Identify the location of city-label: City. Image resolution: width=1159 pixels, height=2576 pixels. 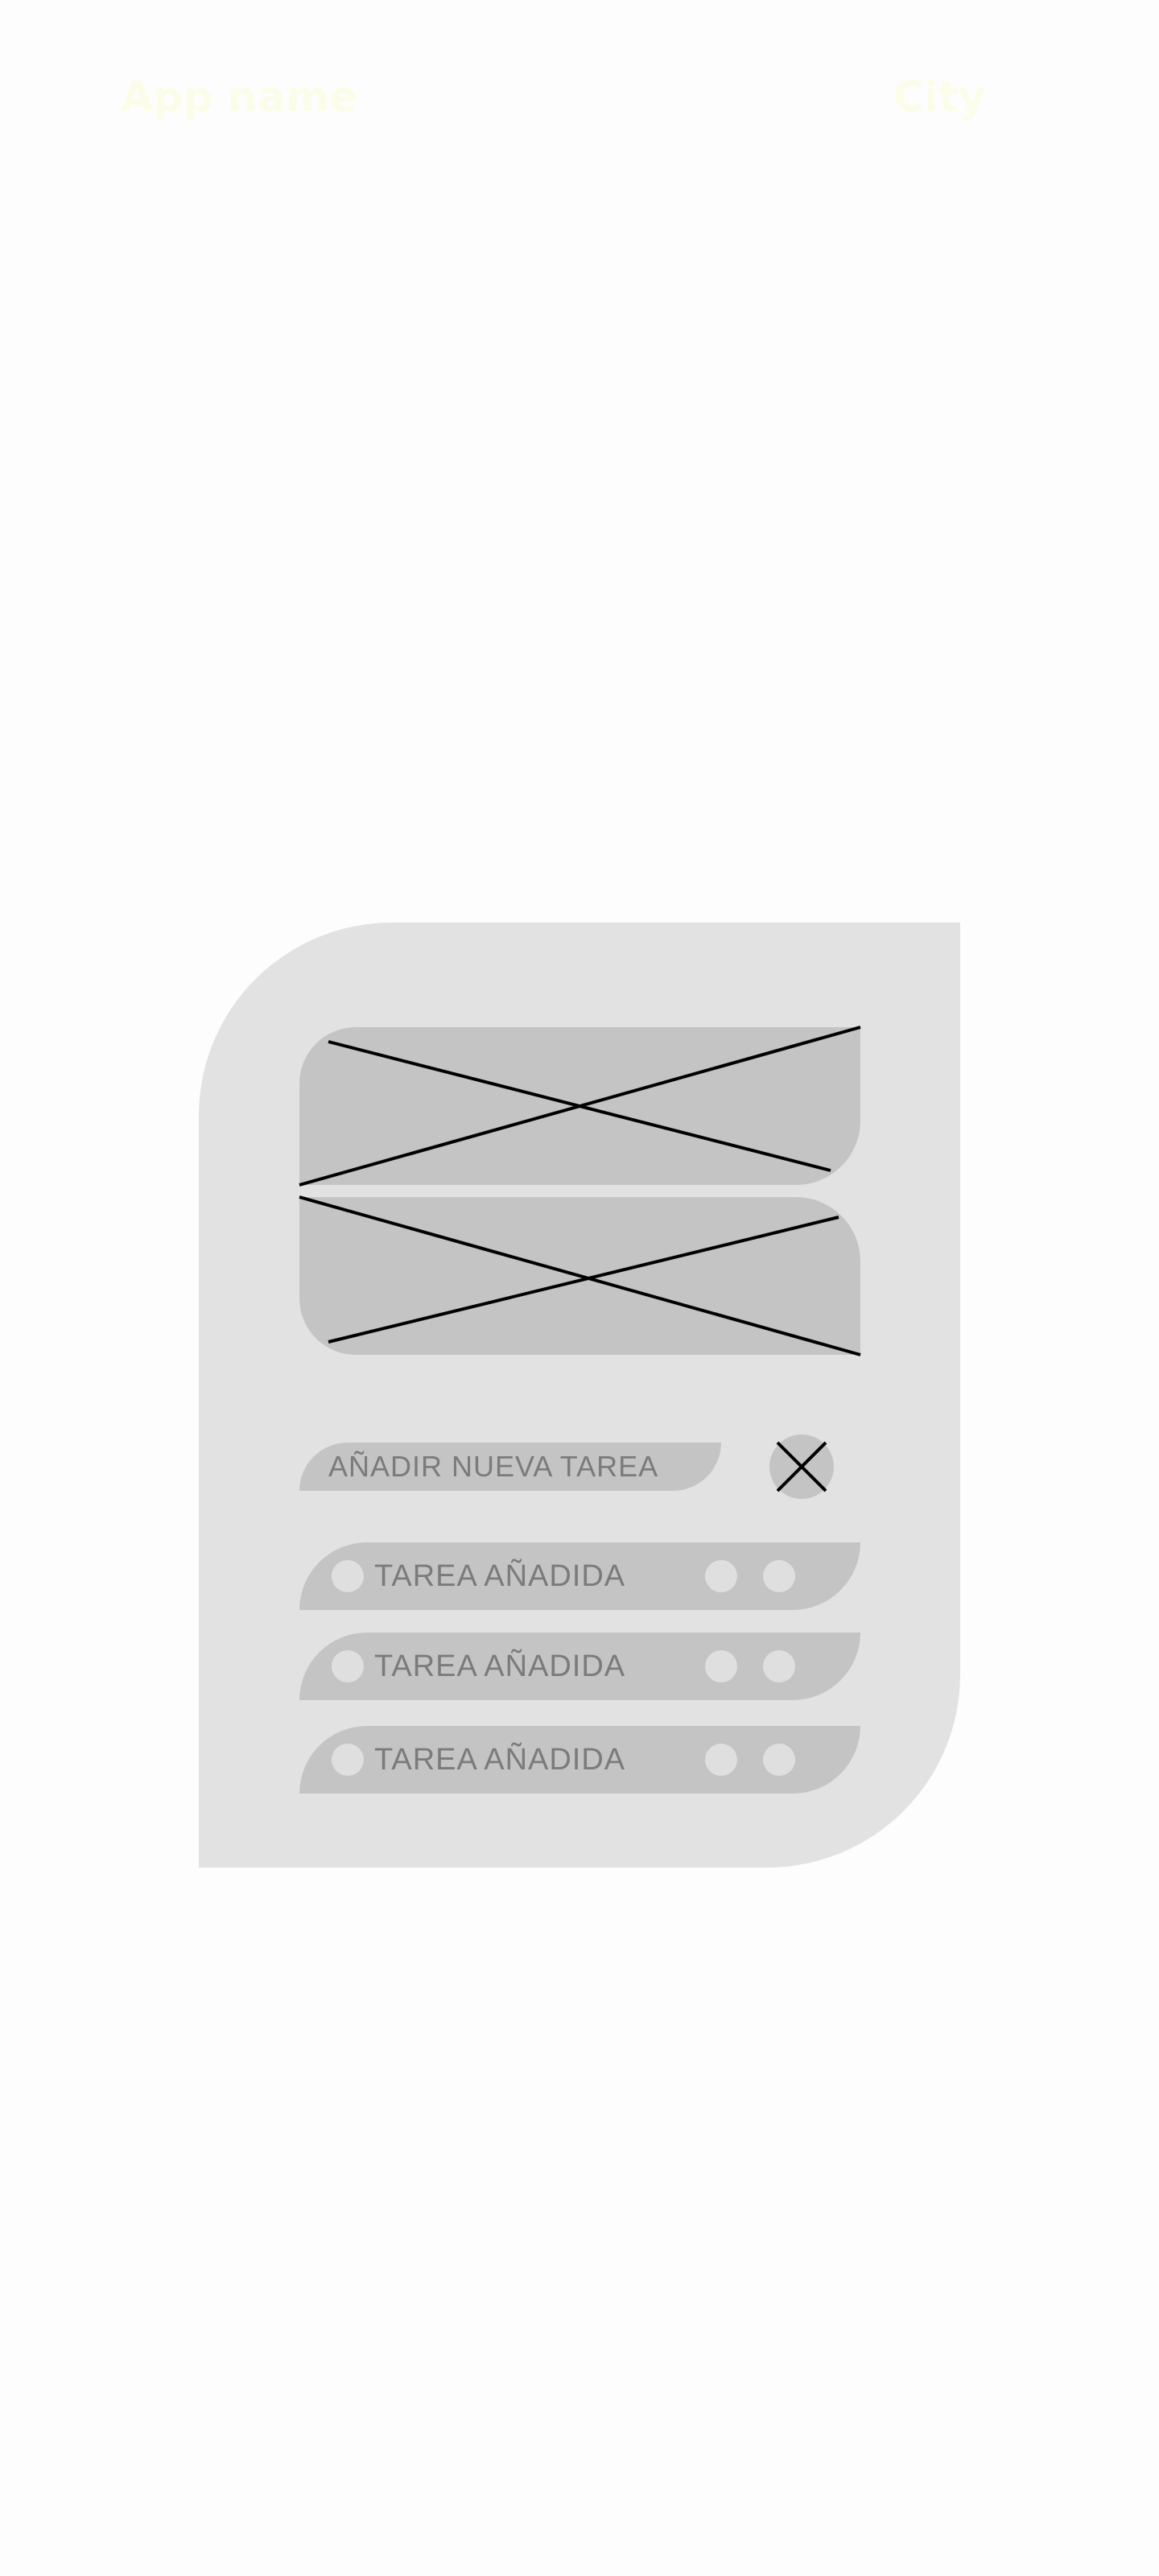
(939, 97).